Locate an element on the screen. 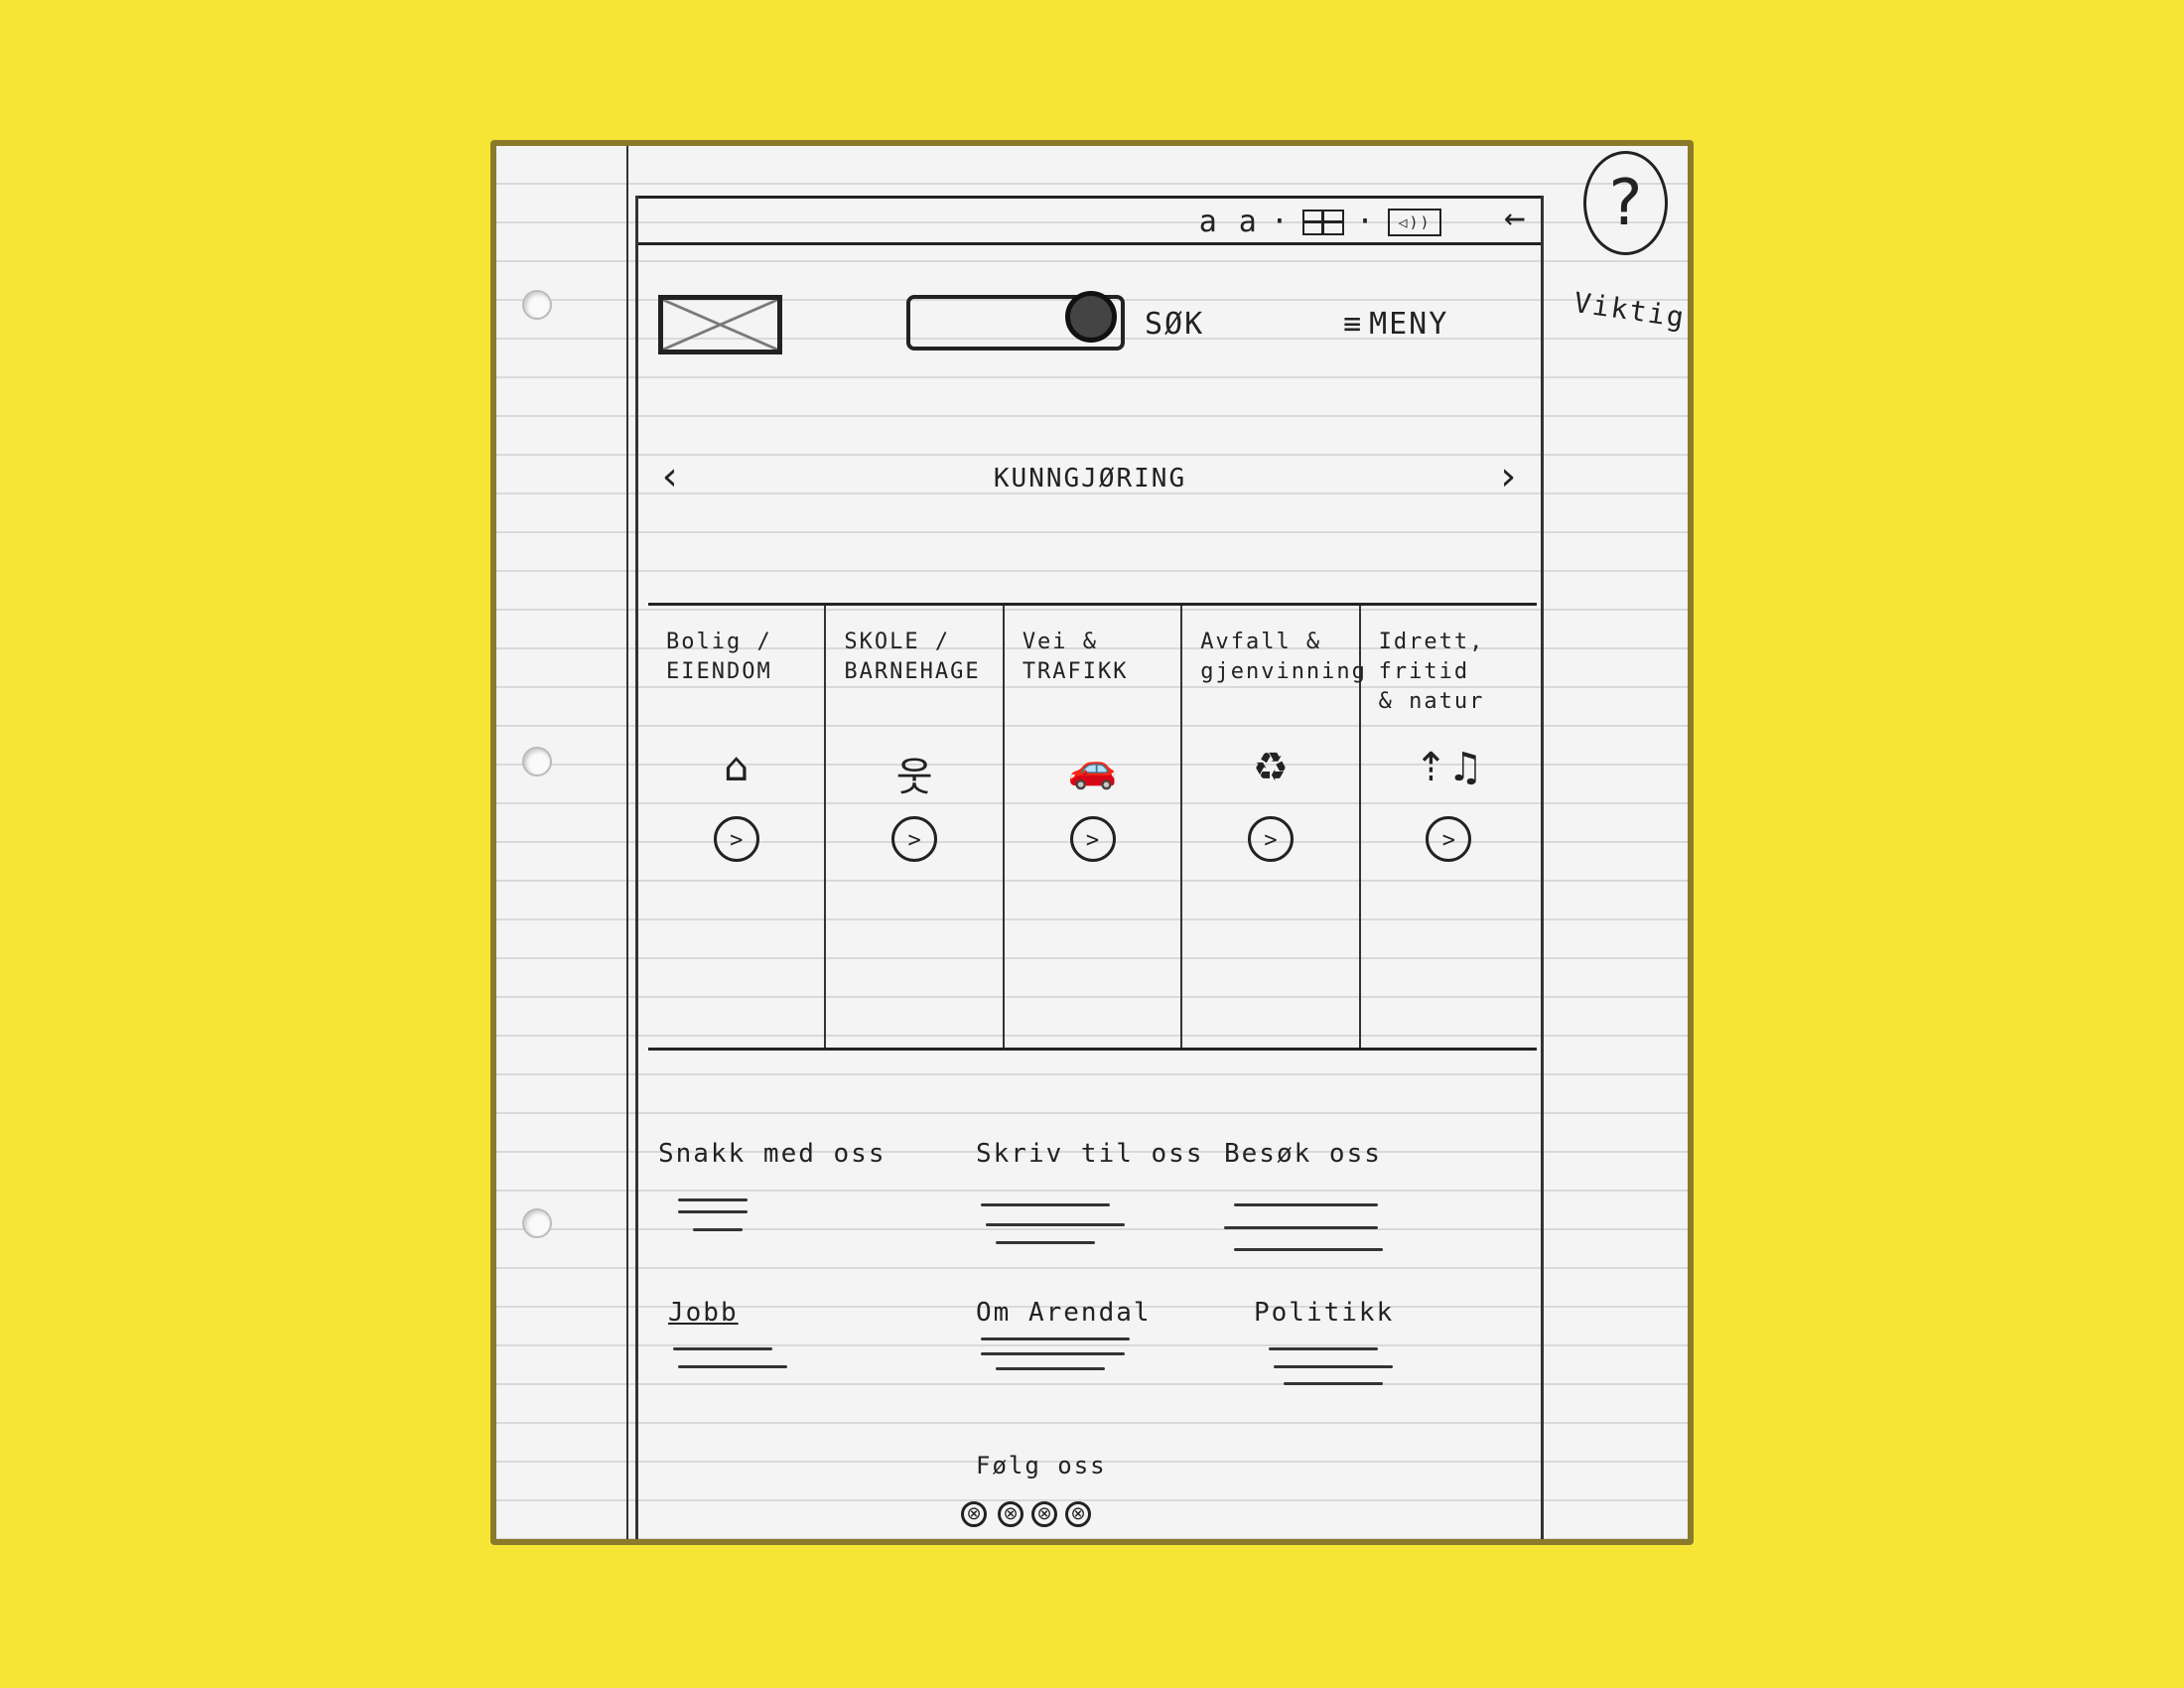 The height and width of the screenshot is (1688, 2184). menu-icon: ≡ is located at coordinates (1353, 324).